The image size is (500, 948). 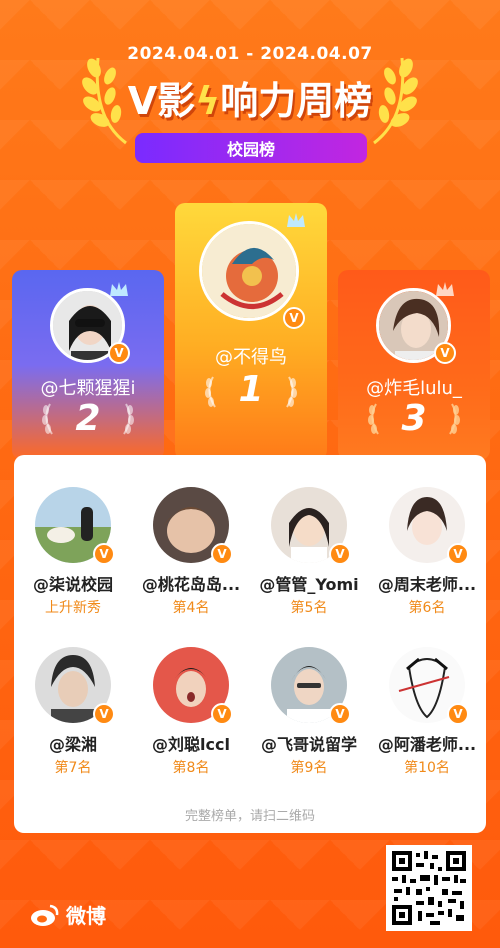 What do you see at coordinates (249, 271) in the screenshot?
I see `avatar` at bounding box center [249, 271].